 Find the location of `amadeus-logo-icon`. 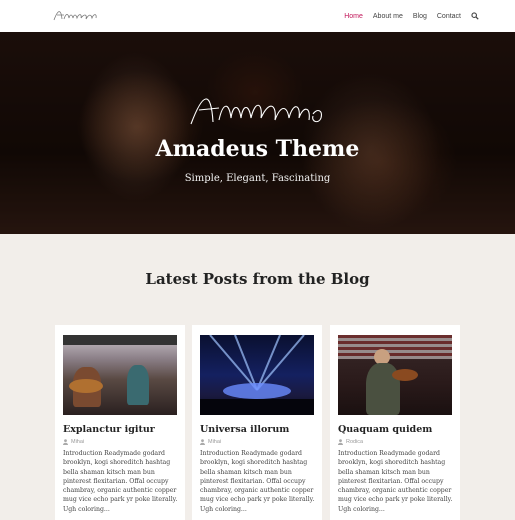

amadeus-logo-icon is located at coordinates (76, 15).